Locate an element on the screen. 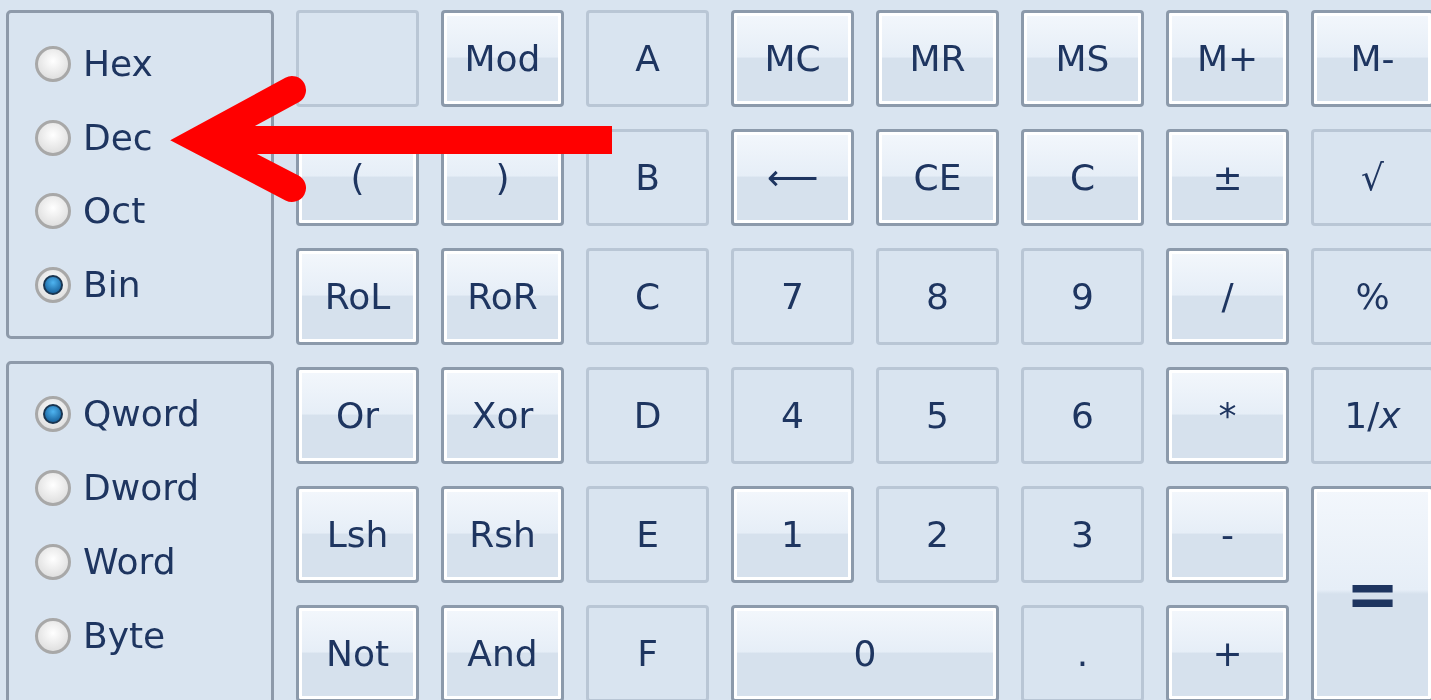 The image size is (1431, 700). key-button: 0 is located at coordinates (865, 652).